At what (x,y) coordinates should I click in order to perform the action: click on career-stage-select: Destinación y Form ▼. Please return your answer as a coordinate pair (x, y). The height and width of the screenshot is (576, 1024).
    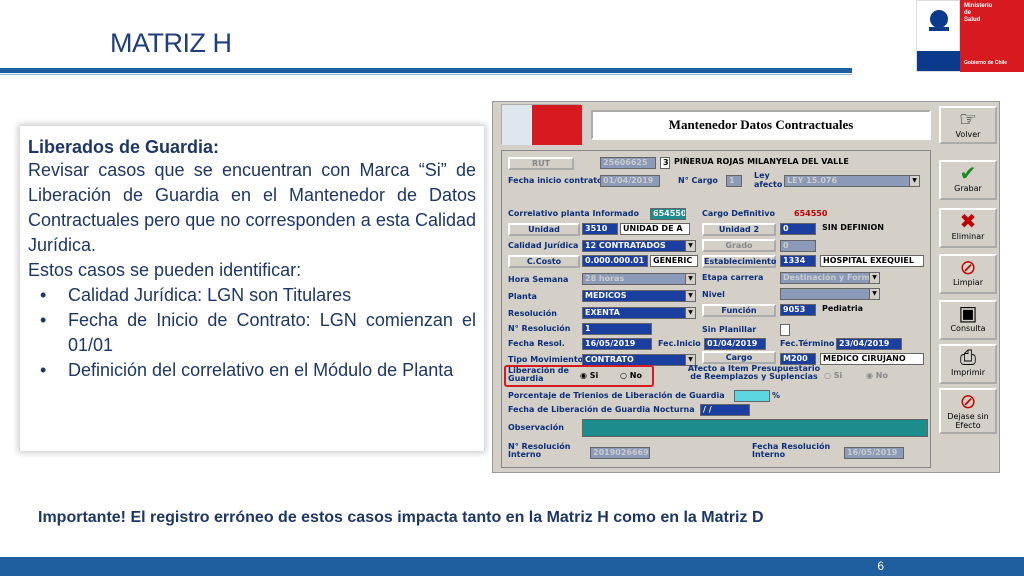
    Looking at the image, I should click on (830, 278).